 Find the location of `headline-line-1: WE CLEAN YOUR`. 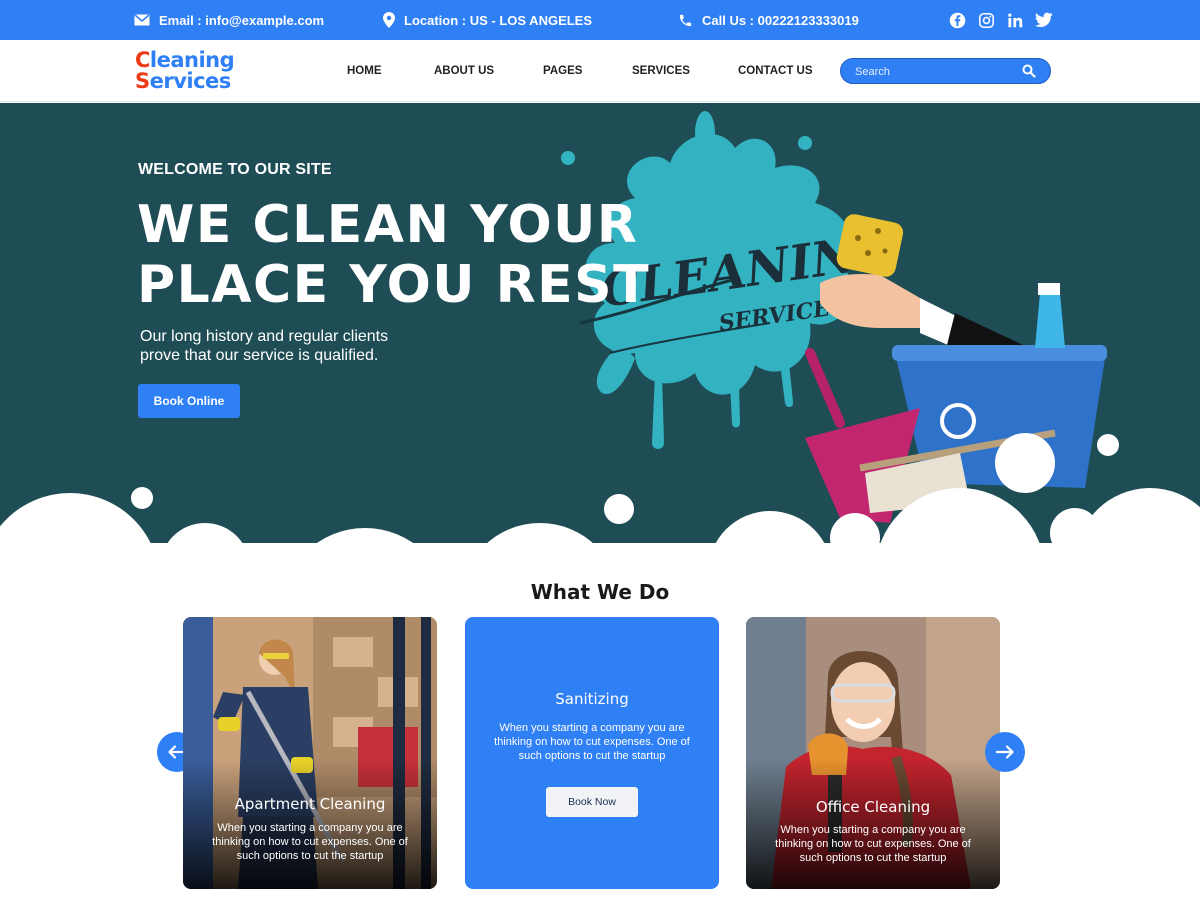

headline-line-1: WE CLEAN YOUR is located at coordinates (388, 225).